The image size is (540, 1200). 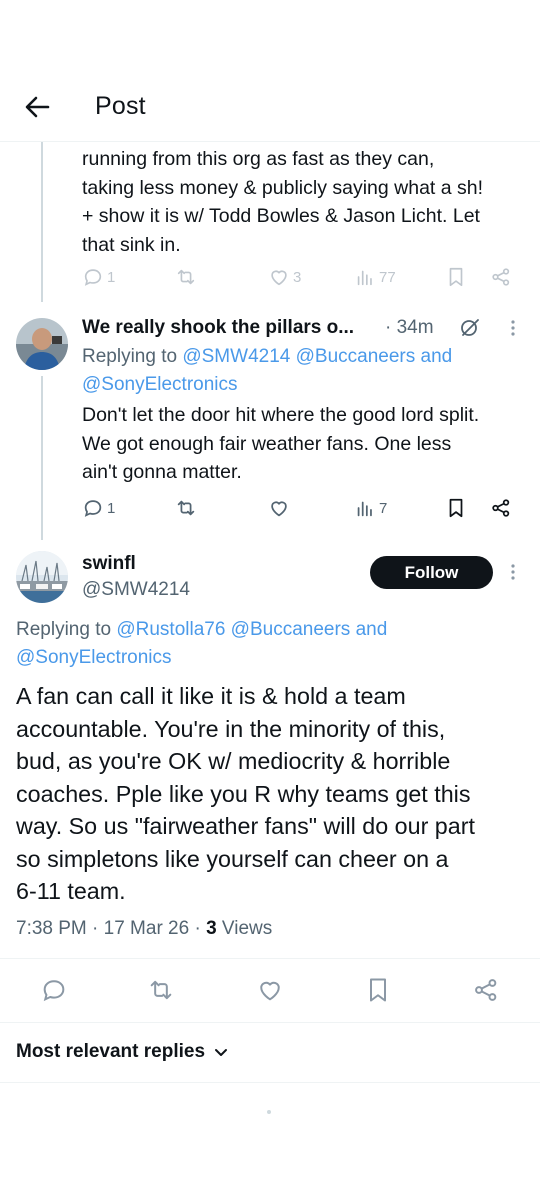 I want to click on views-count: 7, so click(x=383, y=508).